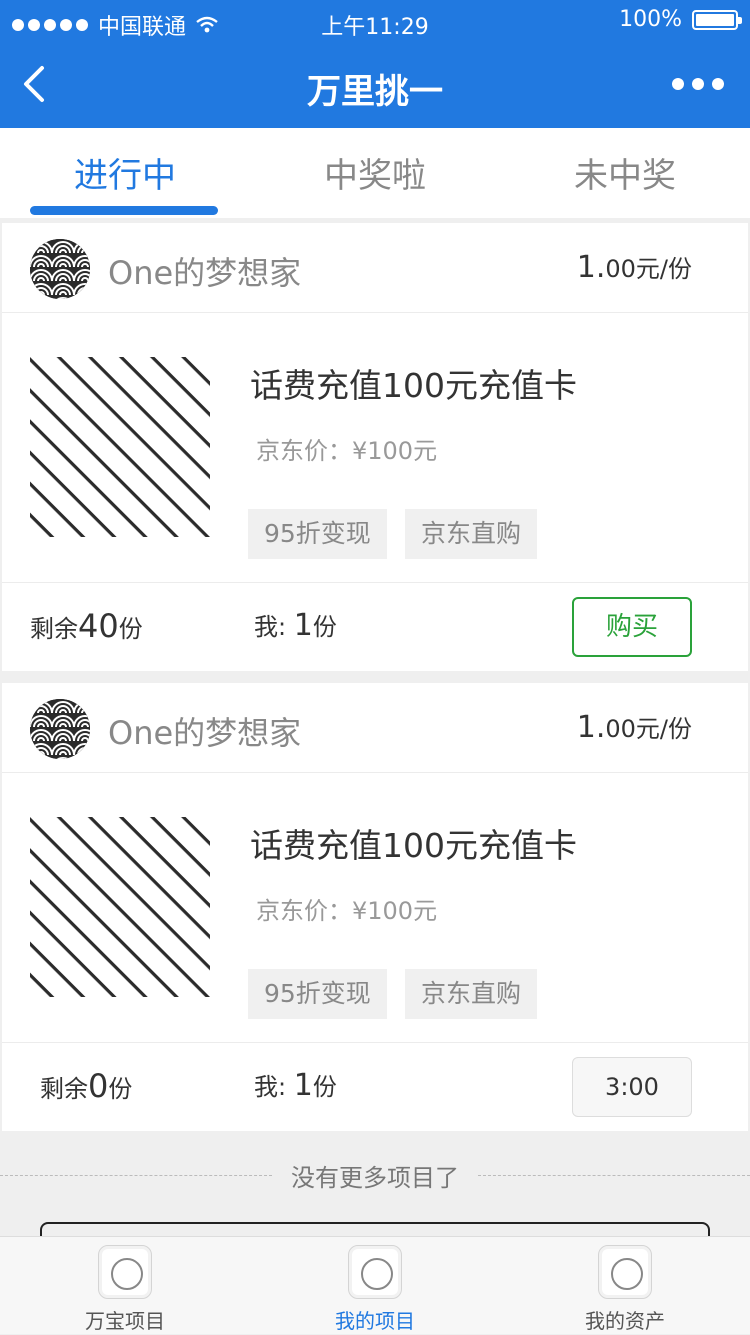 Image resolution: width=750 pixels, height=1335 pixels. Describe the element at coordinates (625, 172) in the screenshot. I see `tab-not-won: 未中奖` at that location.